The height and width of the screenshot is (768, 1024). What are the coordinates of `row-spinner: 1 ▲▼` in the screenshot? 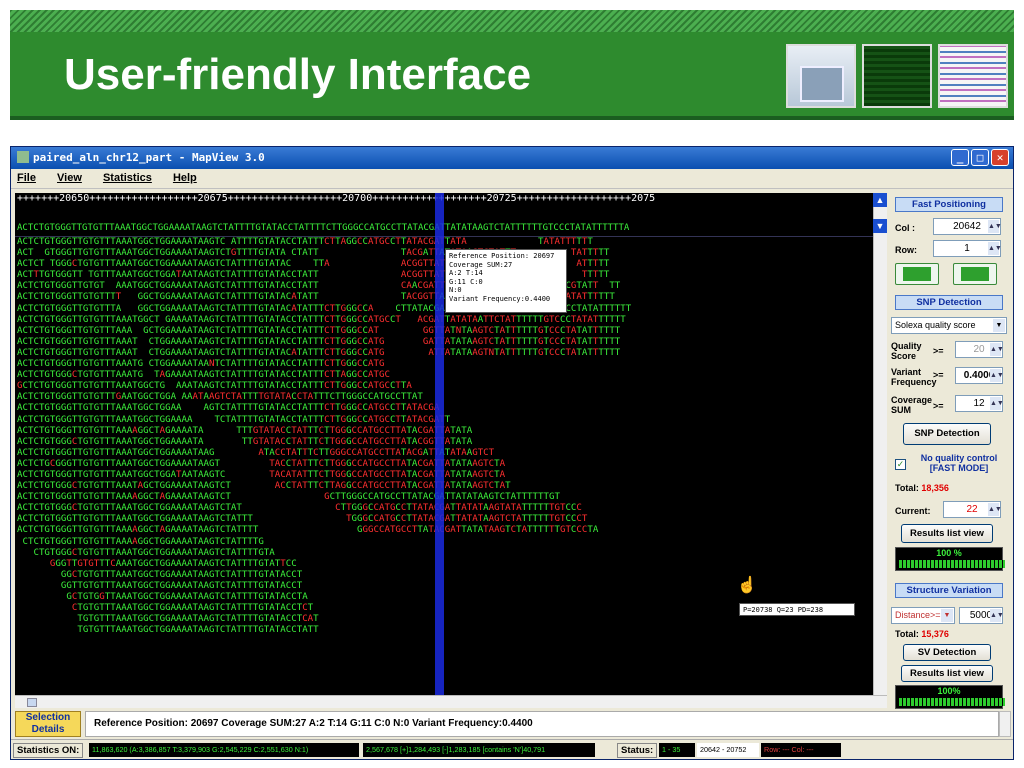 It's located at (967, 248).